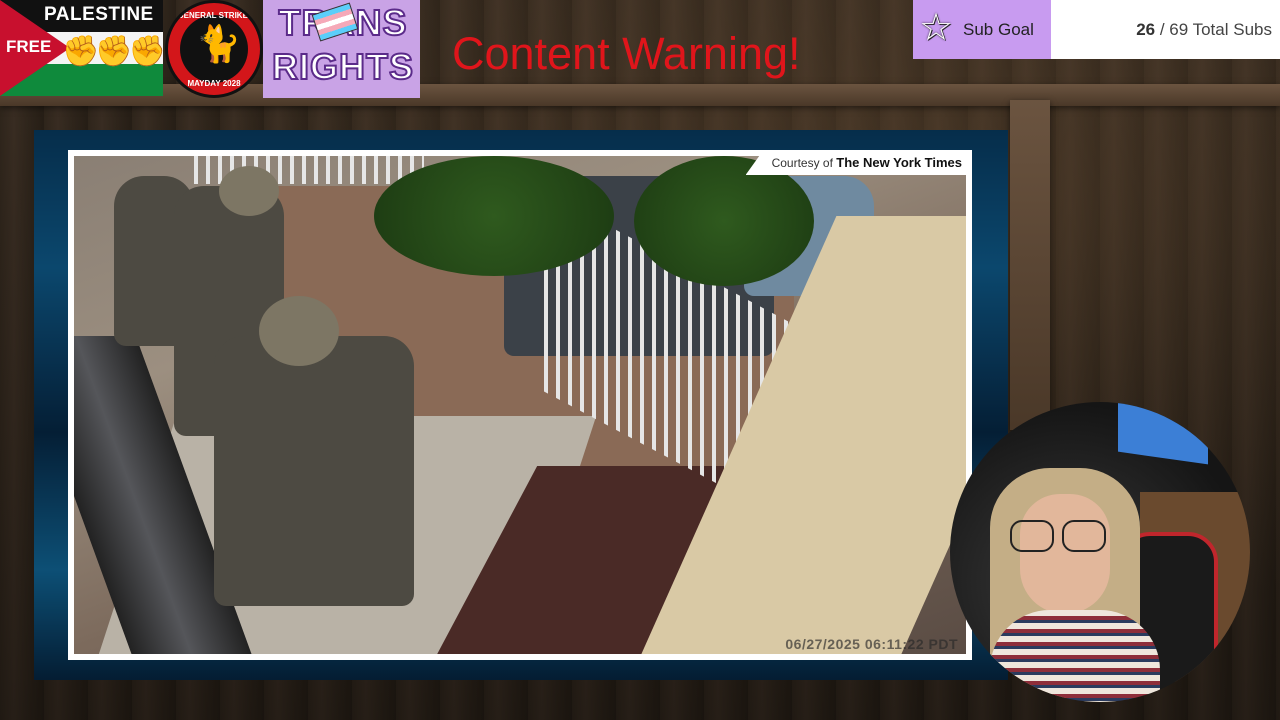  Describe the element at coordinates (218, 43) in the screenshot. I see `black-cat-icon: 🐈` at that location.